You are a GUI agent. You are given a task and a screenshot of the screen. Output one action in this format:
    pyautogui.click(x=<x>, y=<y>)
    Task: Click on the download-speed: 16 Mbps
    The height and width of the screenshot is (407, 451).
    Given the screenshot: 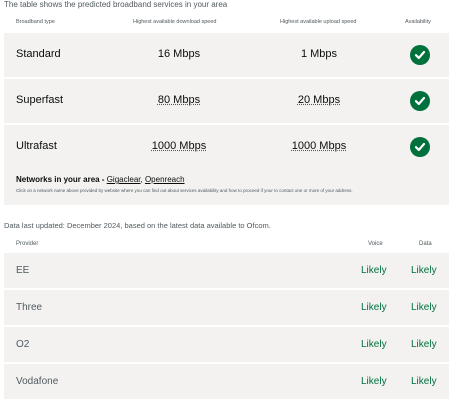 What is the action you would take?
    pyautogui.click(x=179, y=54)
    